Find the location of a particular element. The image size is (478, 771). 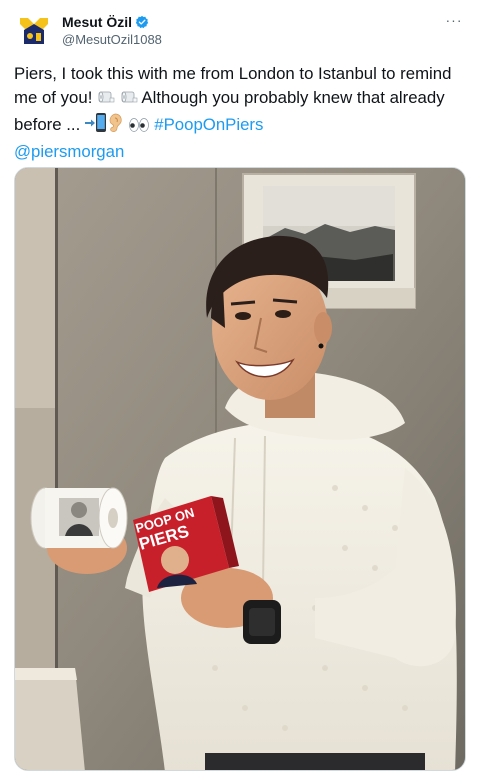

arrow-right-phone-emoji-icon is located at coordinates (95, 126).